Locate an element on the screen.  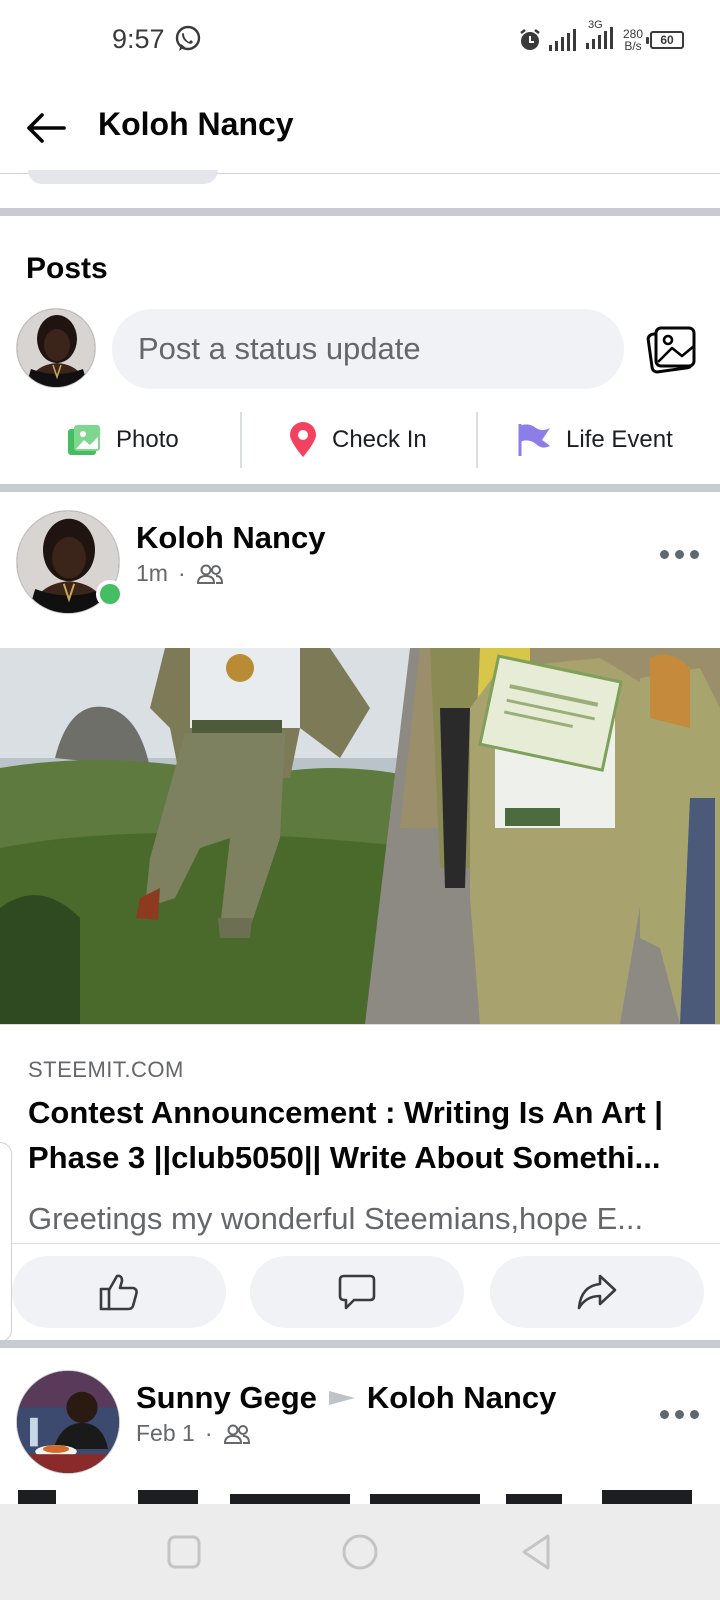
avatar is located at coordinates (56, 348).